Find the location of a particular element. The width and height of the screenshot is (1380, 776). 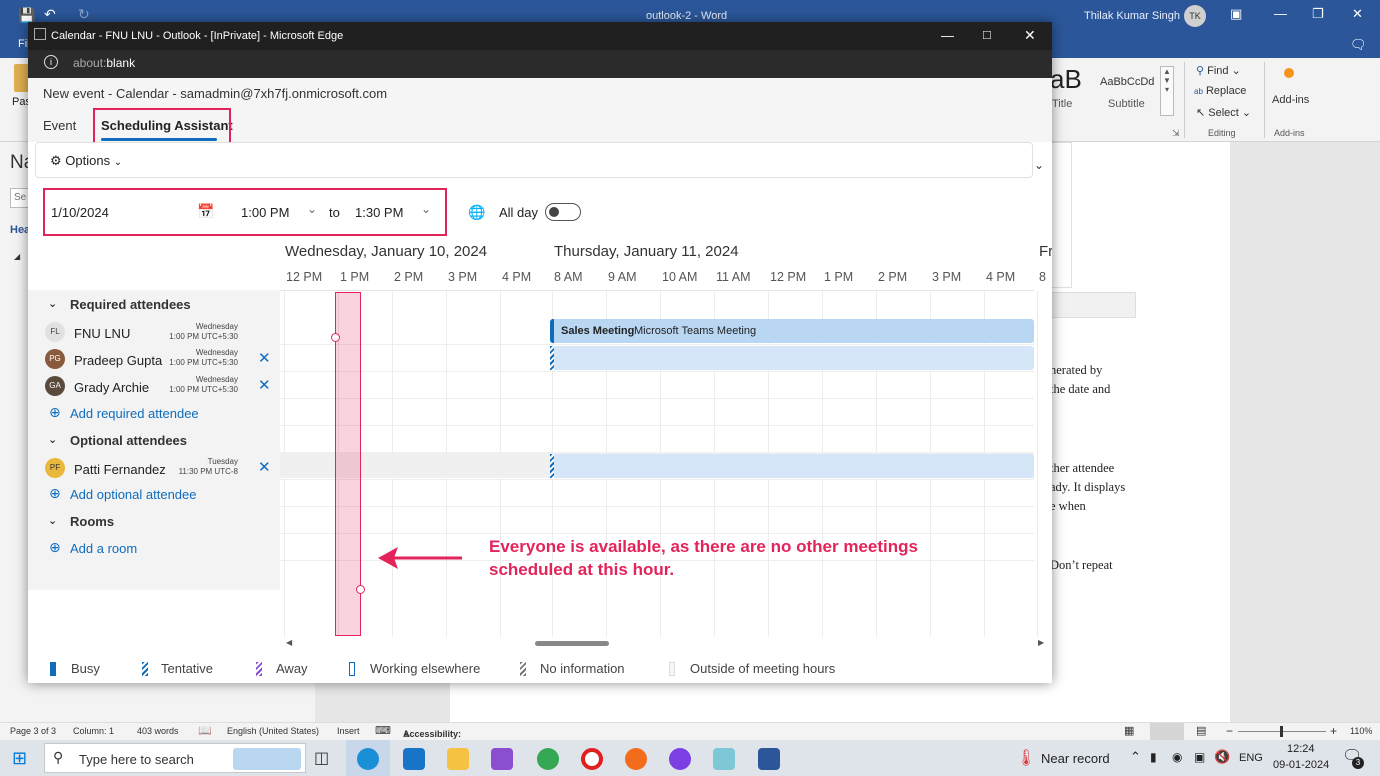

grid-row-line is located at coordinates (657, 398).